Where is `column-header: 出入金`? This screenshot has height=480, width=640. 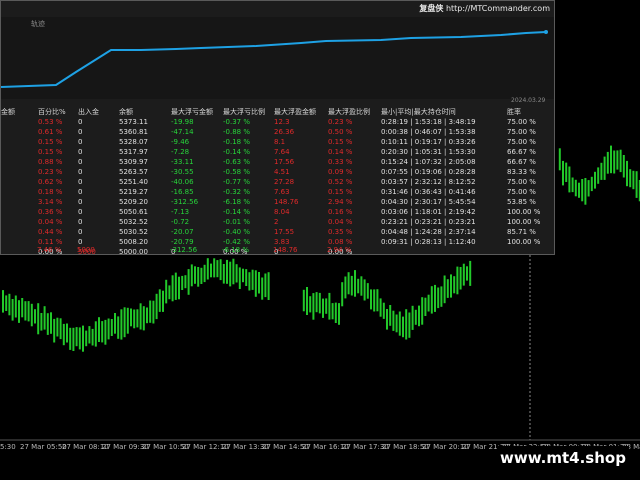
column-header: 出入金 is located at coordinates (88, 111).